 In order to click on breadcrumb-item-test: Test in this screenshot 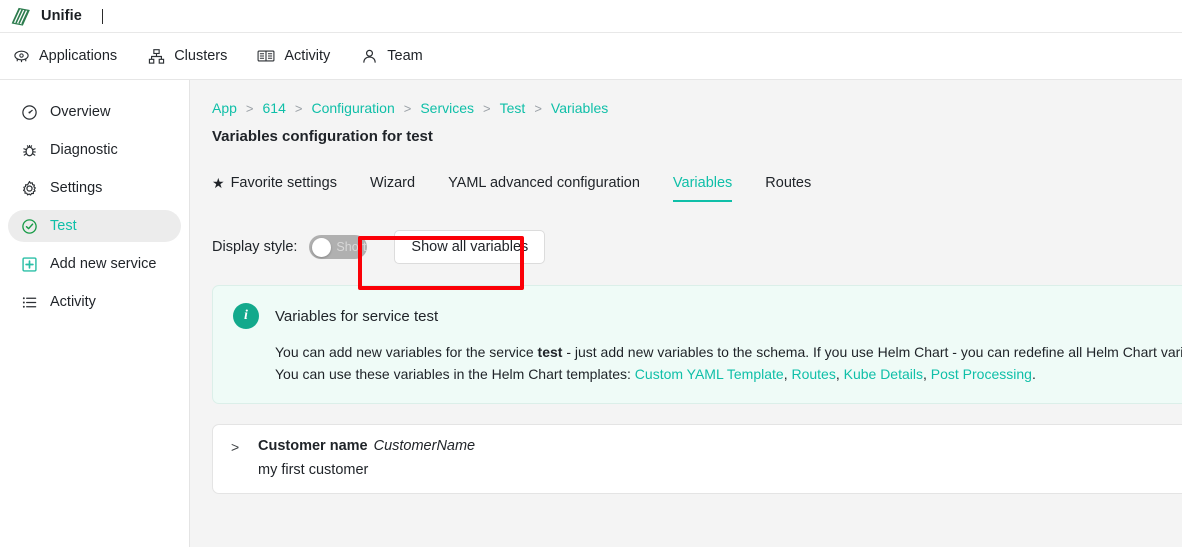, I will do `click(513, 108)`.